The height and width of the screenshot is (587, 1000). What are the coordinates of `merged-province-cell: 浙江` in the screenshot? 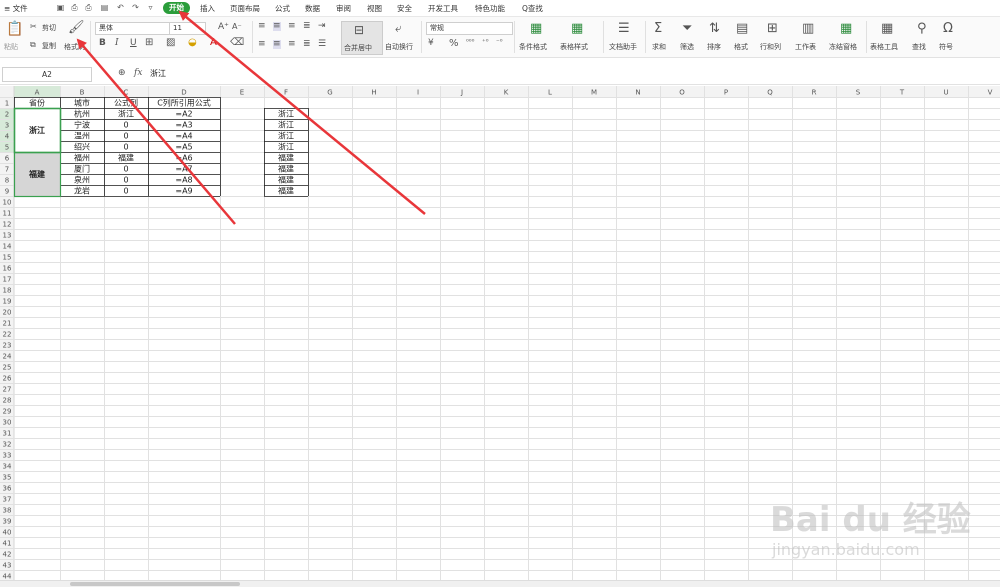 It's located at (37, 130).